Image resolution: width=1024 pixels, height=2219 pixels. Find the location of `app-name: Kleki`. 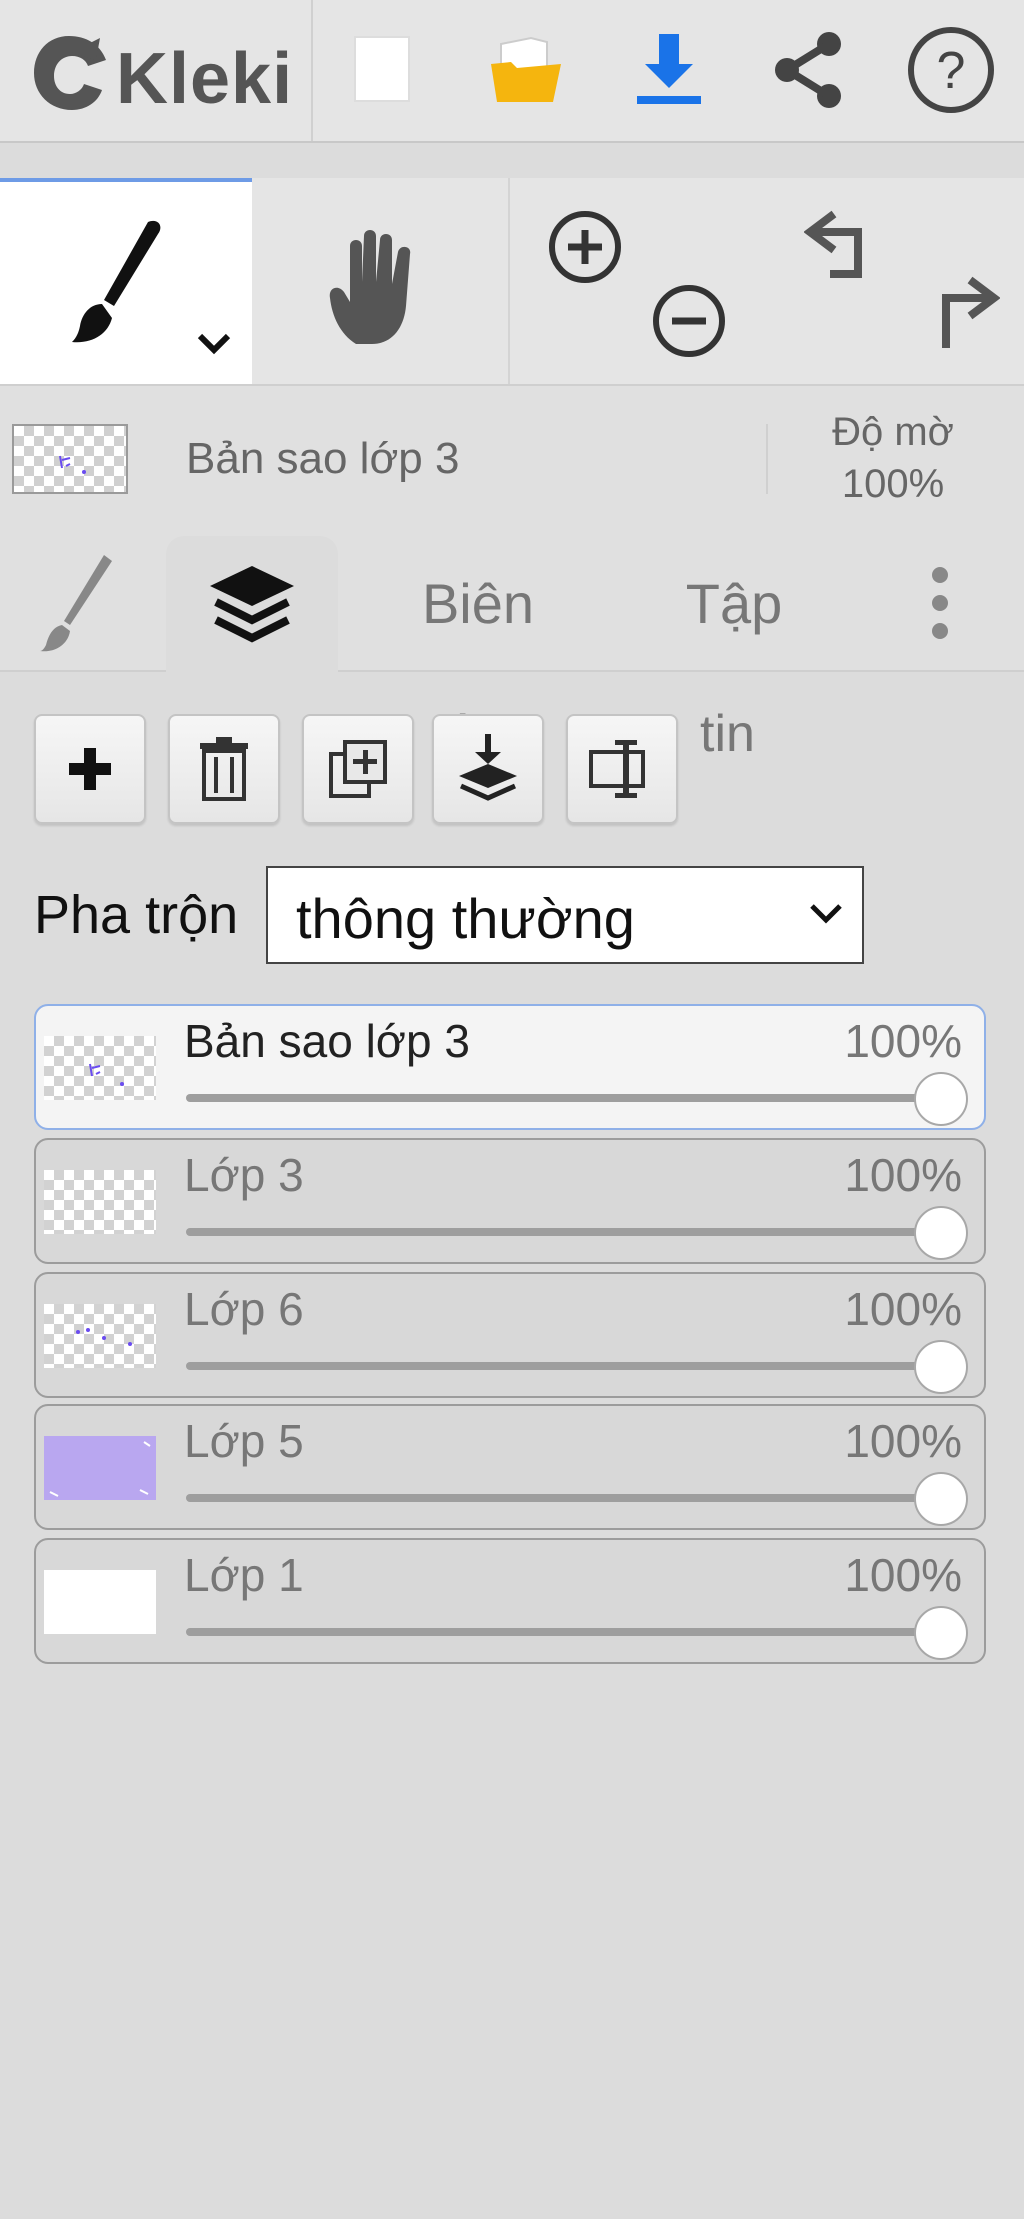

app-name: Kleki is located at coordinates (205, 79).